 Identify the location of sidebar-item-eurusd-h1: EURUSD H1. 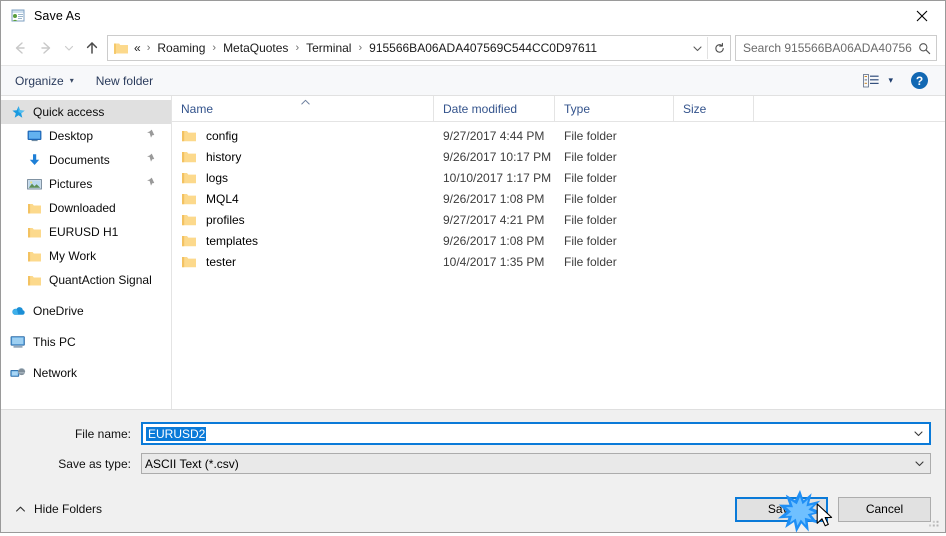
(86, 232).